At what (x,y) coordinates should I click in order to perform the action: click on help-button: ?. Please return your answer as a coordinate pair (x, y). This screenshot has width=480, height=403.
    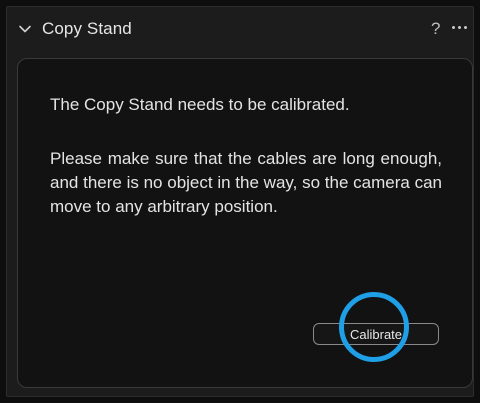
    Looking at the image, I should click on (435, 29).